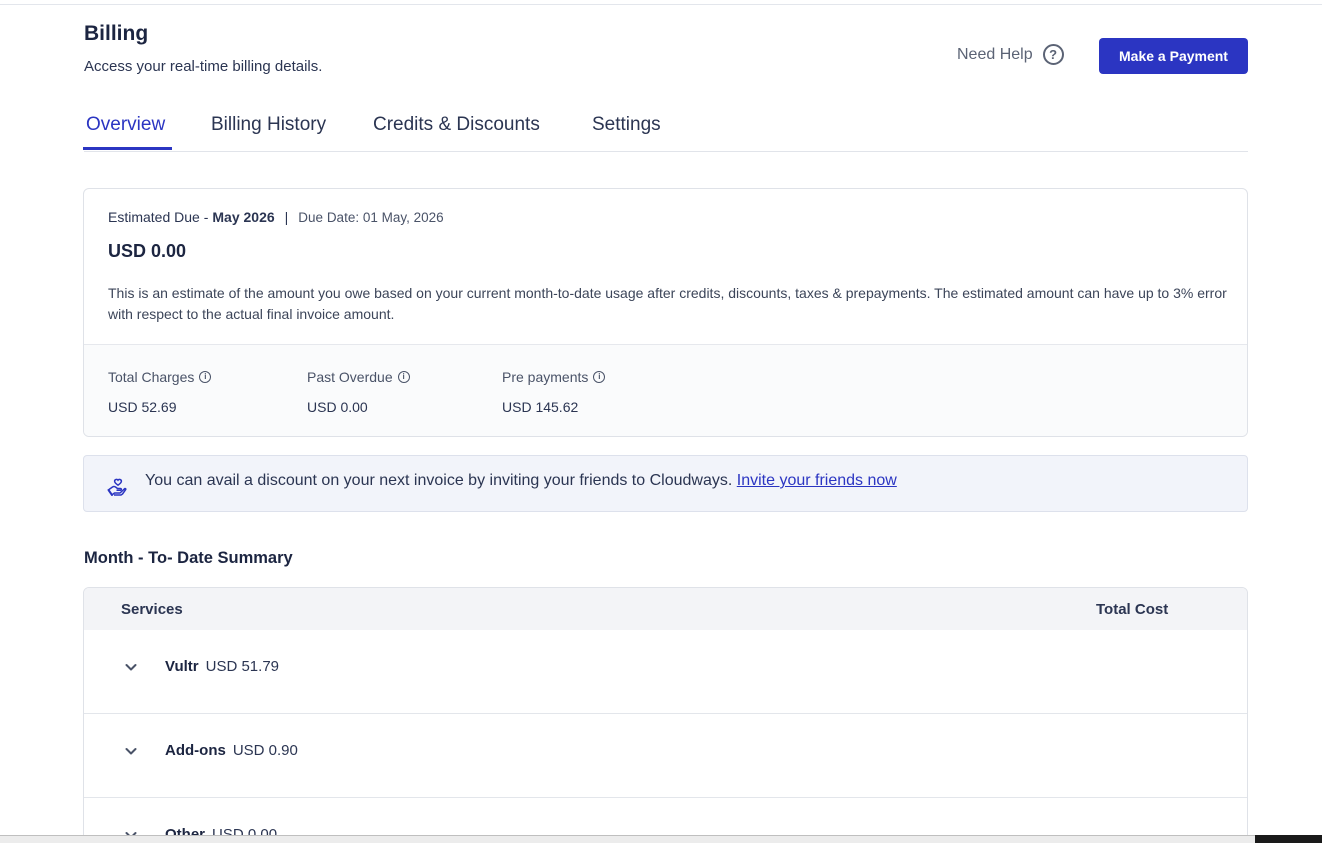  Describe the element at coordinates (545, 377) in the screenshot. I see `pre-payments-label: Pre payments` at that location.